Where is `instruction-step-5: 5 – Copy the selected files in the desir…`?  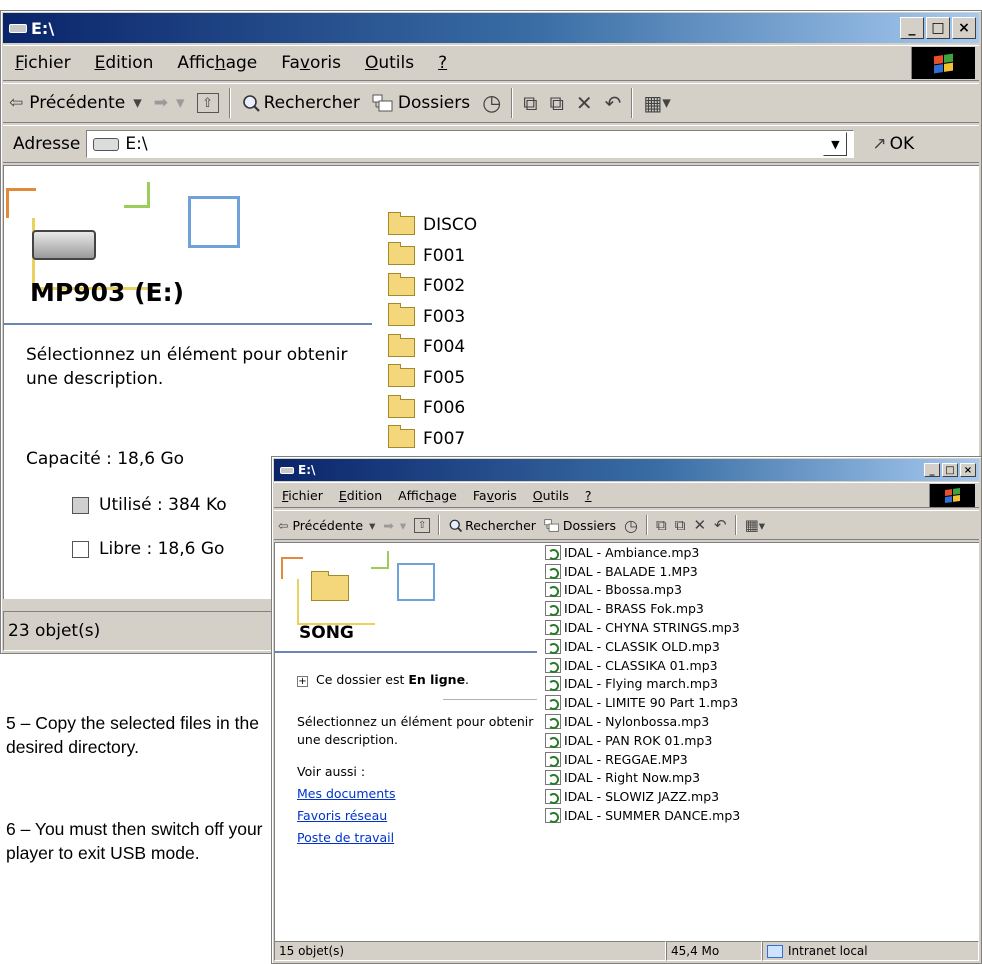
instruction-step-5: 5 – Copy the selected files in the desir… is located at coordinates (132, 735).